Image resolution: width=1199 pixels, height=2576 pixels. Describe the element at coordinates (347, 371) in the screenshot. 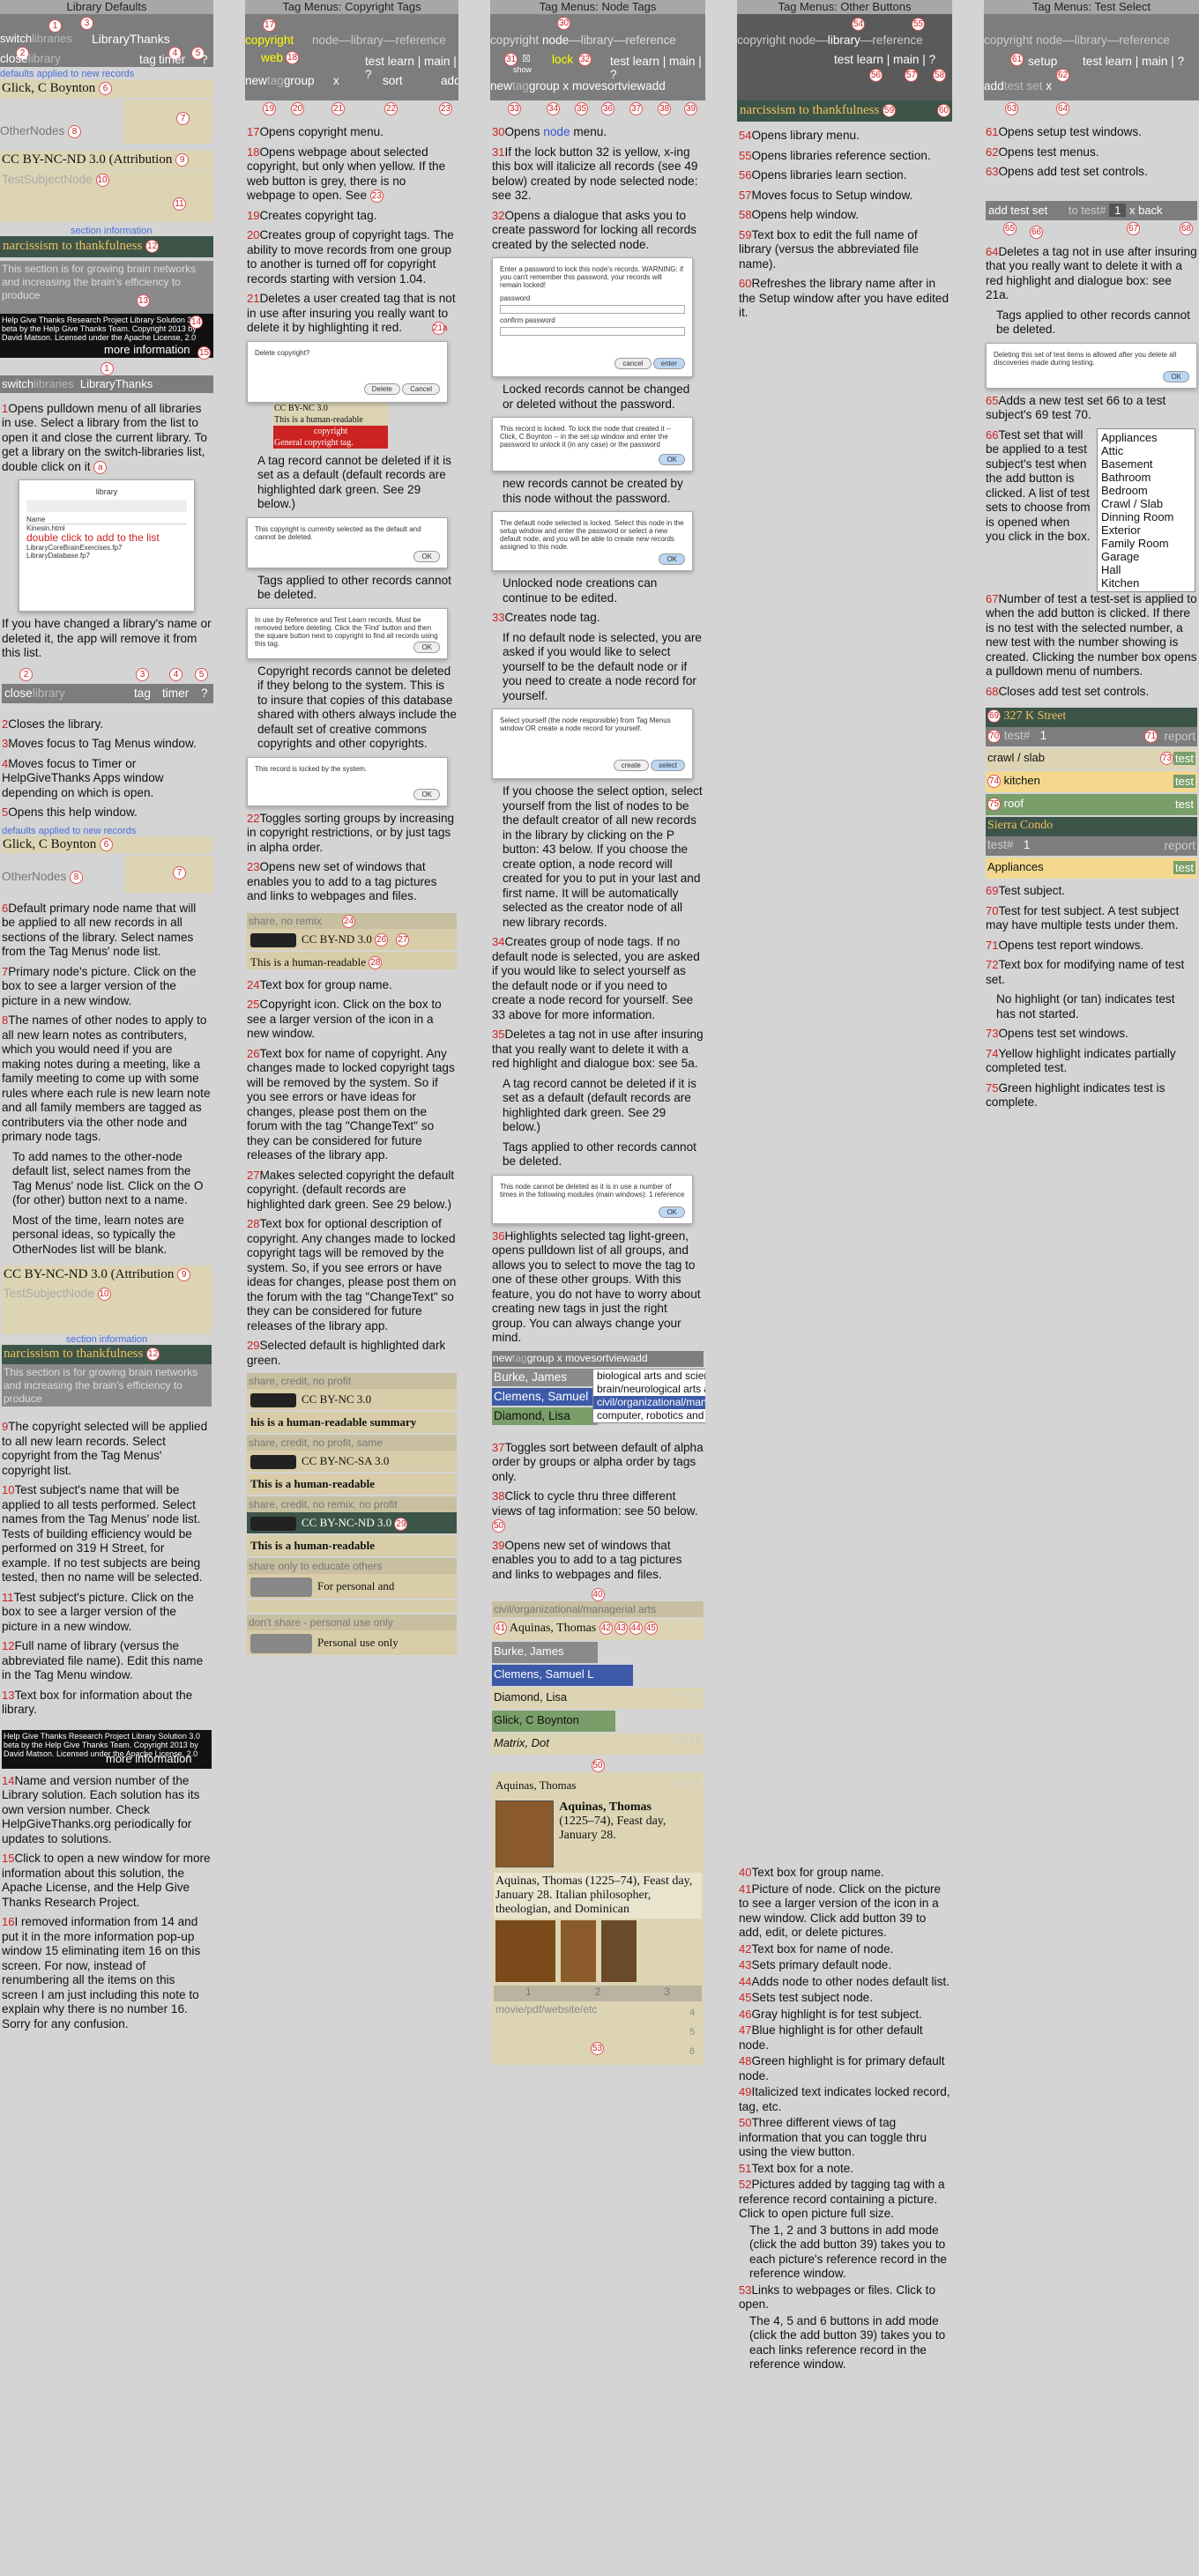

I see `delete-dialog-screenshot: Delete copyright? Delete Cancel` at that location.